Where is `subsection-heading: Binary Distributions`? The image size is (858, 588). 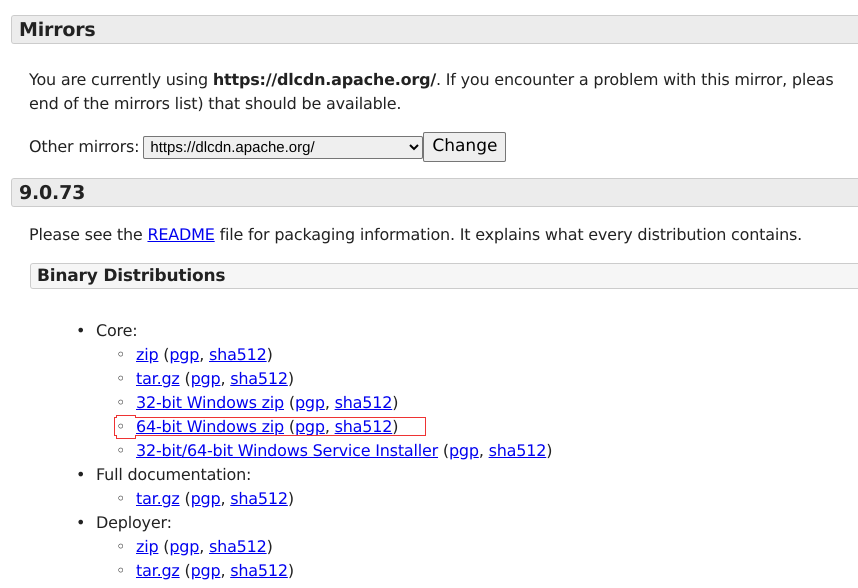 subsection-heading: Binary Distributions is located at coordinates (444, 276).